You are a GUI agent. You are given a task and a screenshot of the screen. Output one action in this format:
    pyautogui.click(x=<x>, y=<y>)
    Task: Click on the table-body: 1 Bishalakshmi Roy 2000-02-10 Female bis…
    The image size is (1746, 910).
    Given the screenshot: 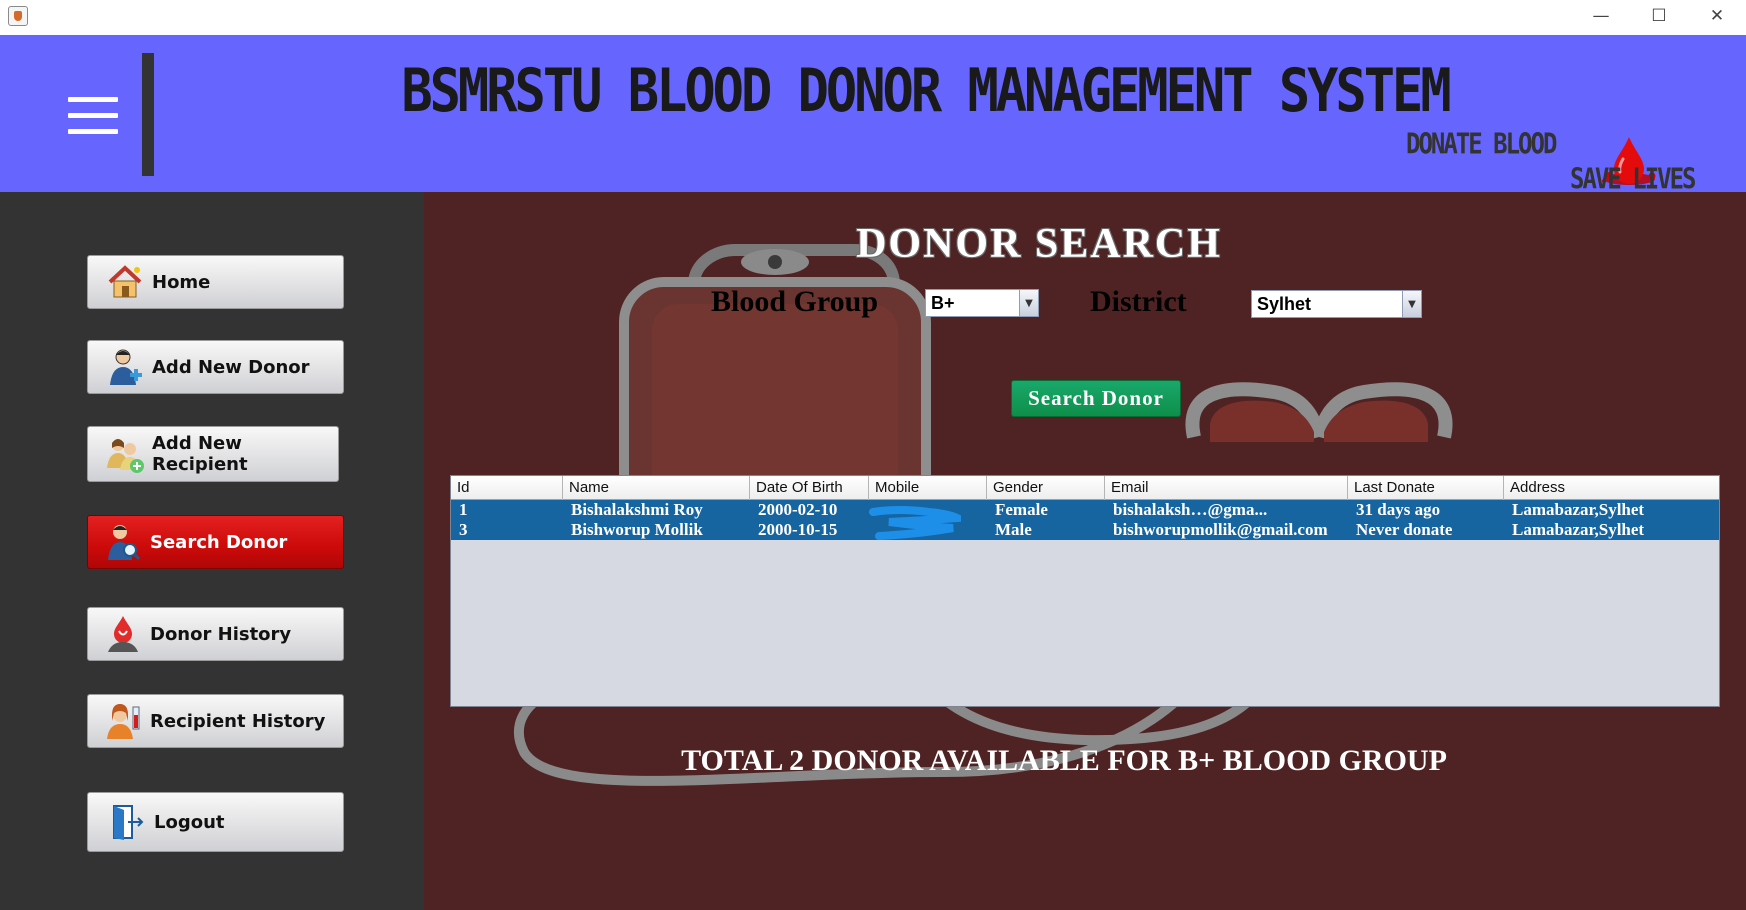 What is the action you would take?
    pyautogui.click(x=1085, y=520)
    